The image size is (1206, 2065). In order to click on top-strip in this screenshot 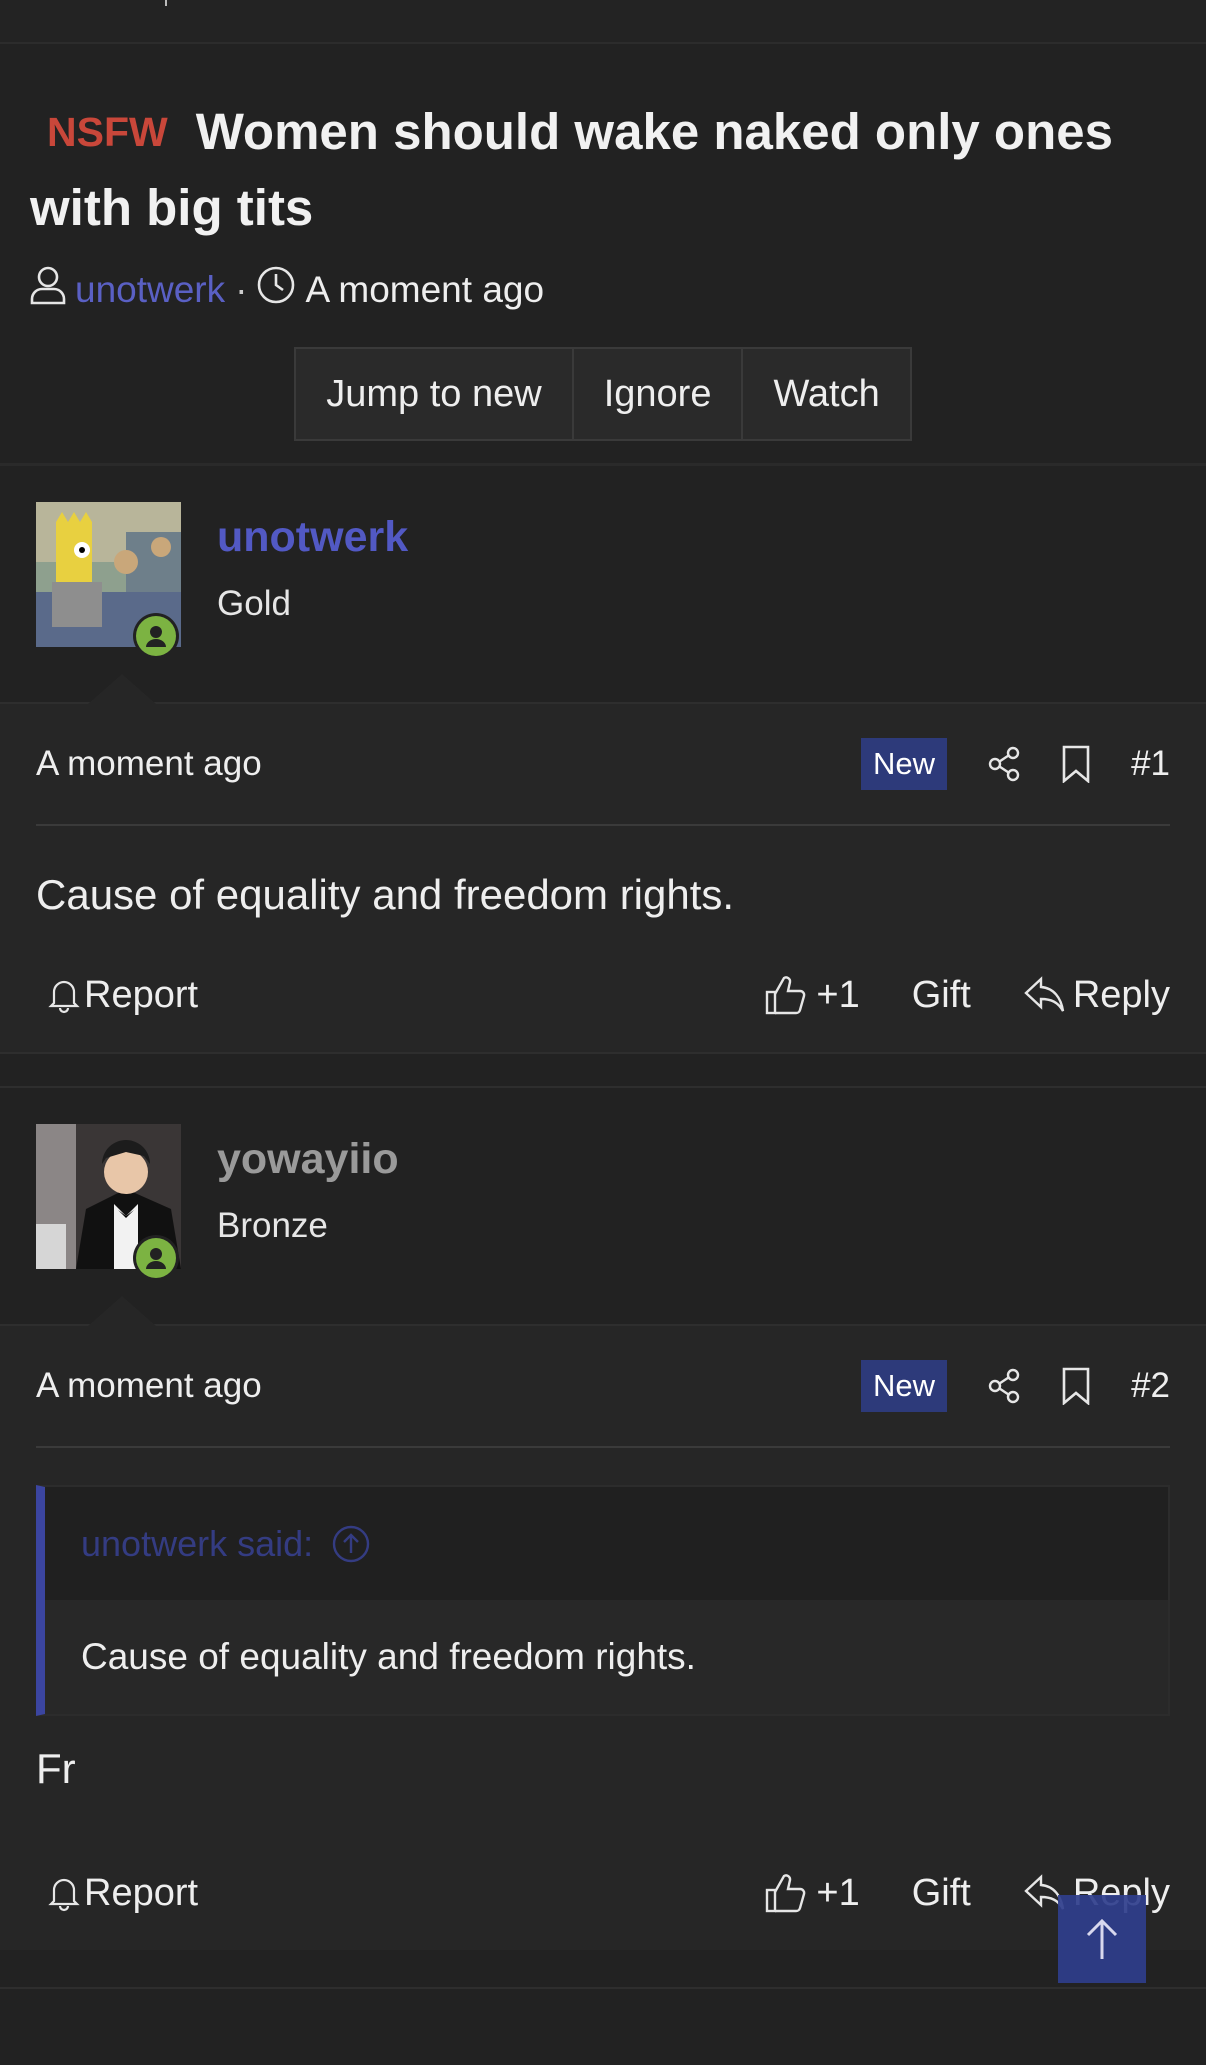, I will do `click(603, 22)`.